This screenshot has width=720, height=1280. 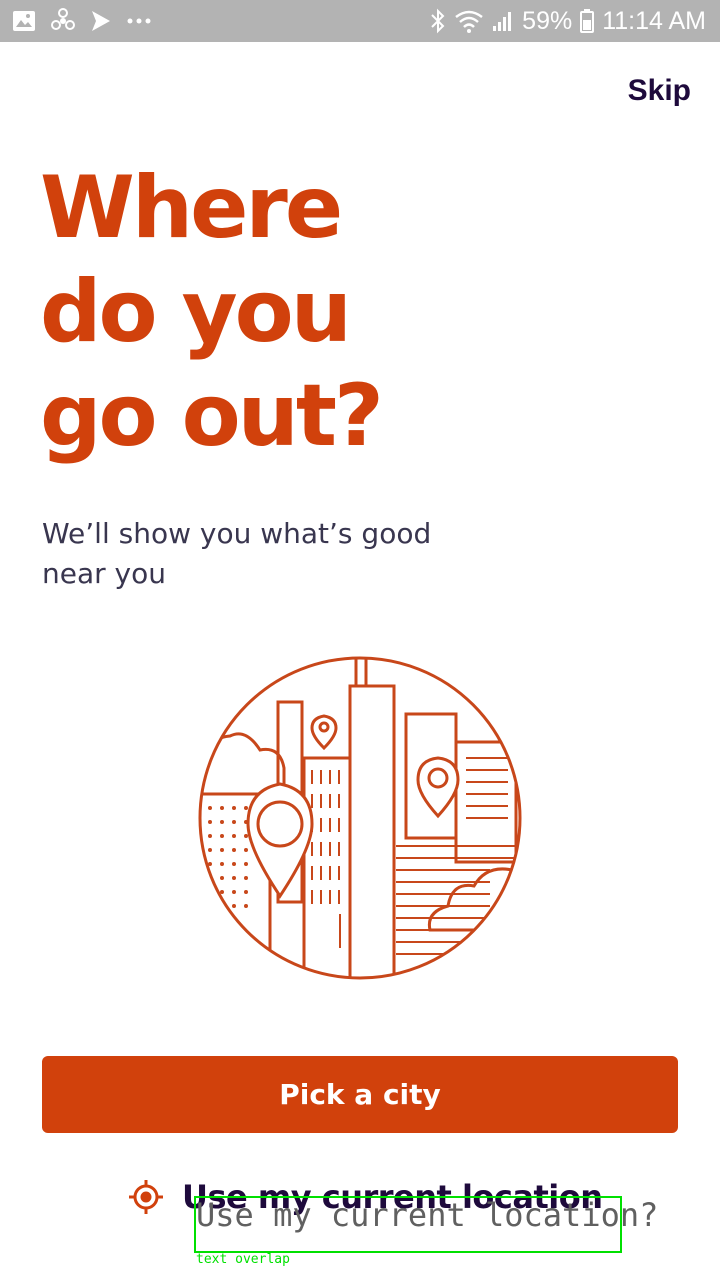 I want to click on fan-icon, so click(x=63, y=19).